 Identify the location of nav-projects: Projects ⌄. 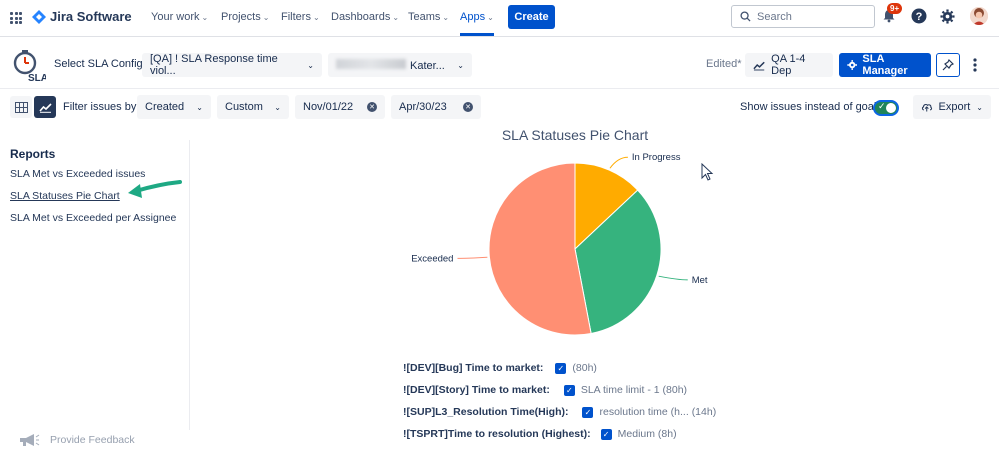
(245, 17).